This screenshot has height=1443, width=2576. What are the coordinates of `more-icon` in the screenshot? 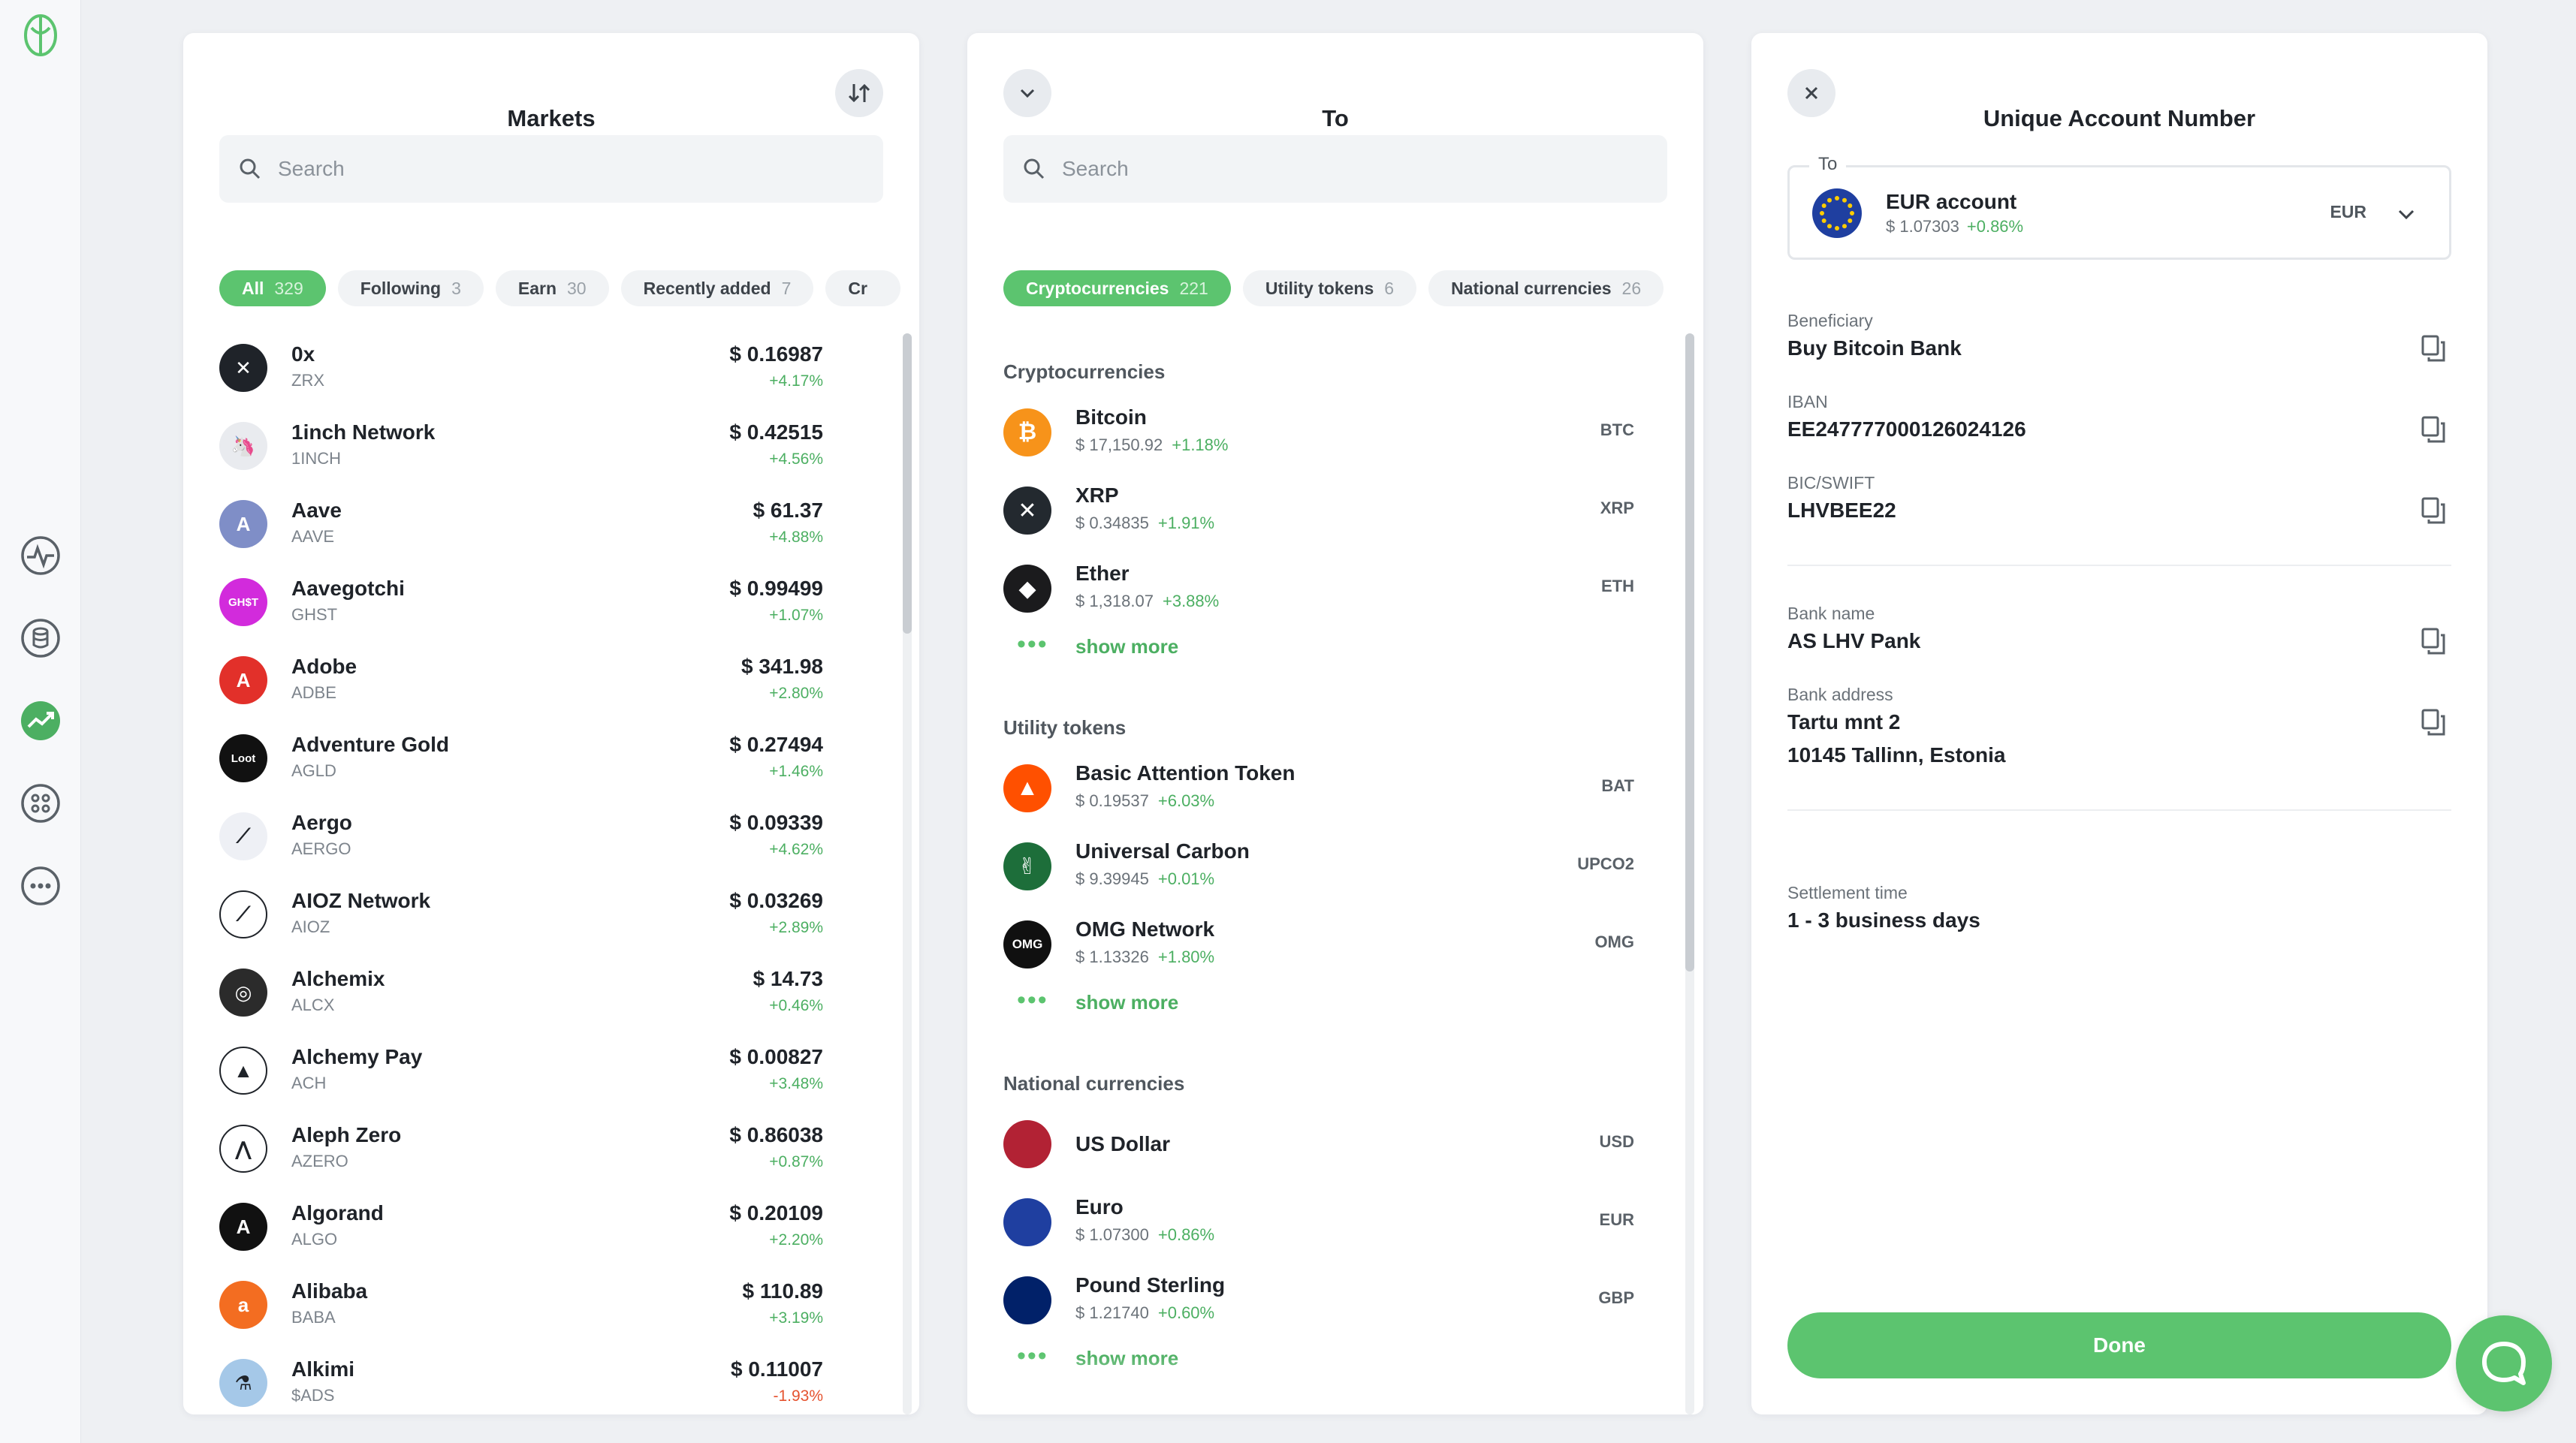 It's located at (41, 886).